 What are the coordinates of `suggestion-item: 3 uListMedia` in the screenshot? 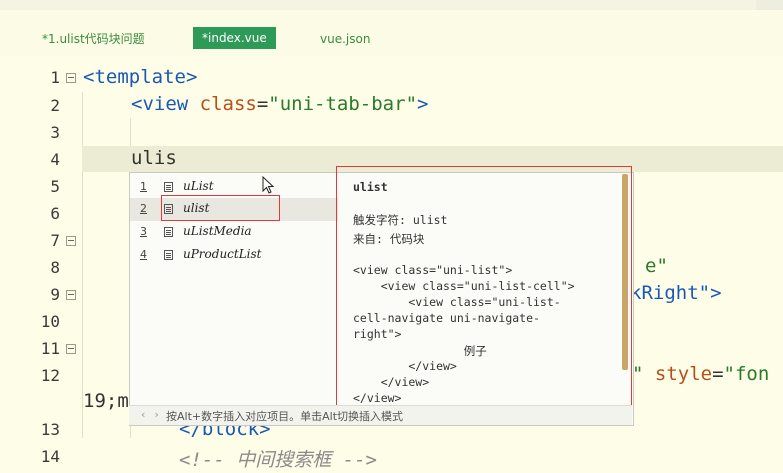 It's located at (234, 232).